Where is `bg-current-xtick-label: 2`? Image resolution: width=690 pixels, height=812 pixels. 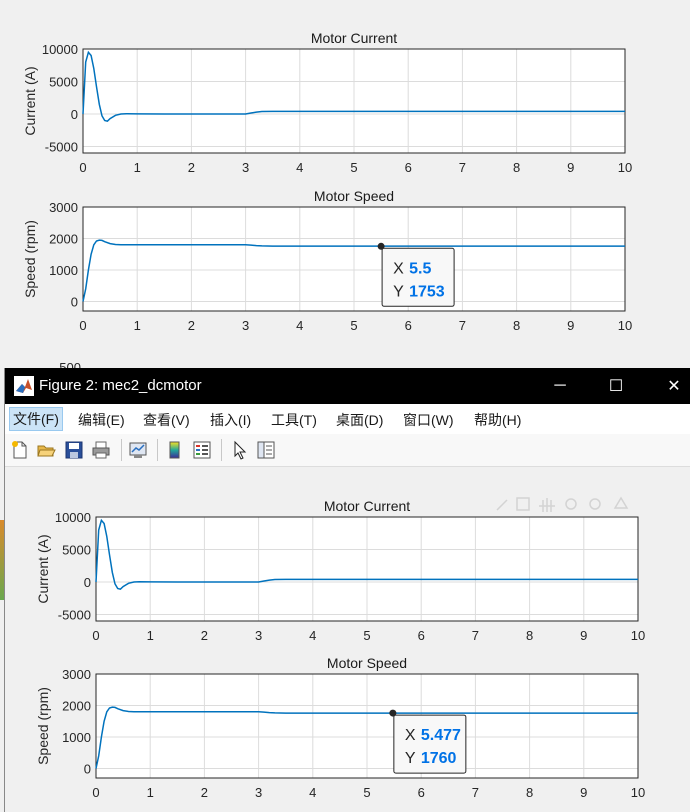 bg-current-xtick-label: 2 is located at coordinates (191, 167).